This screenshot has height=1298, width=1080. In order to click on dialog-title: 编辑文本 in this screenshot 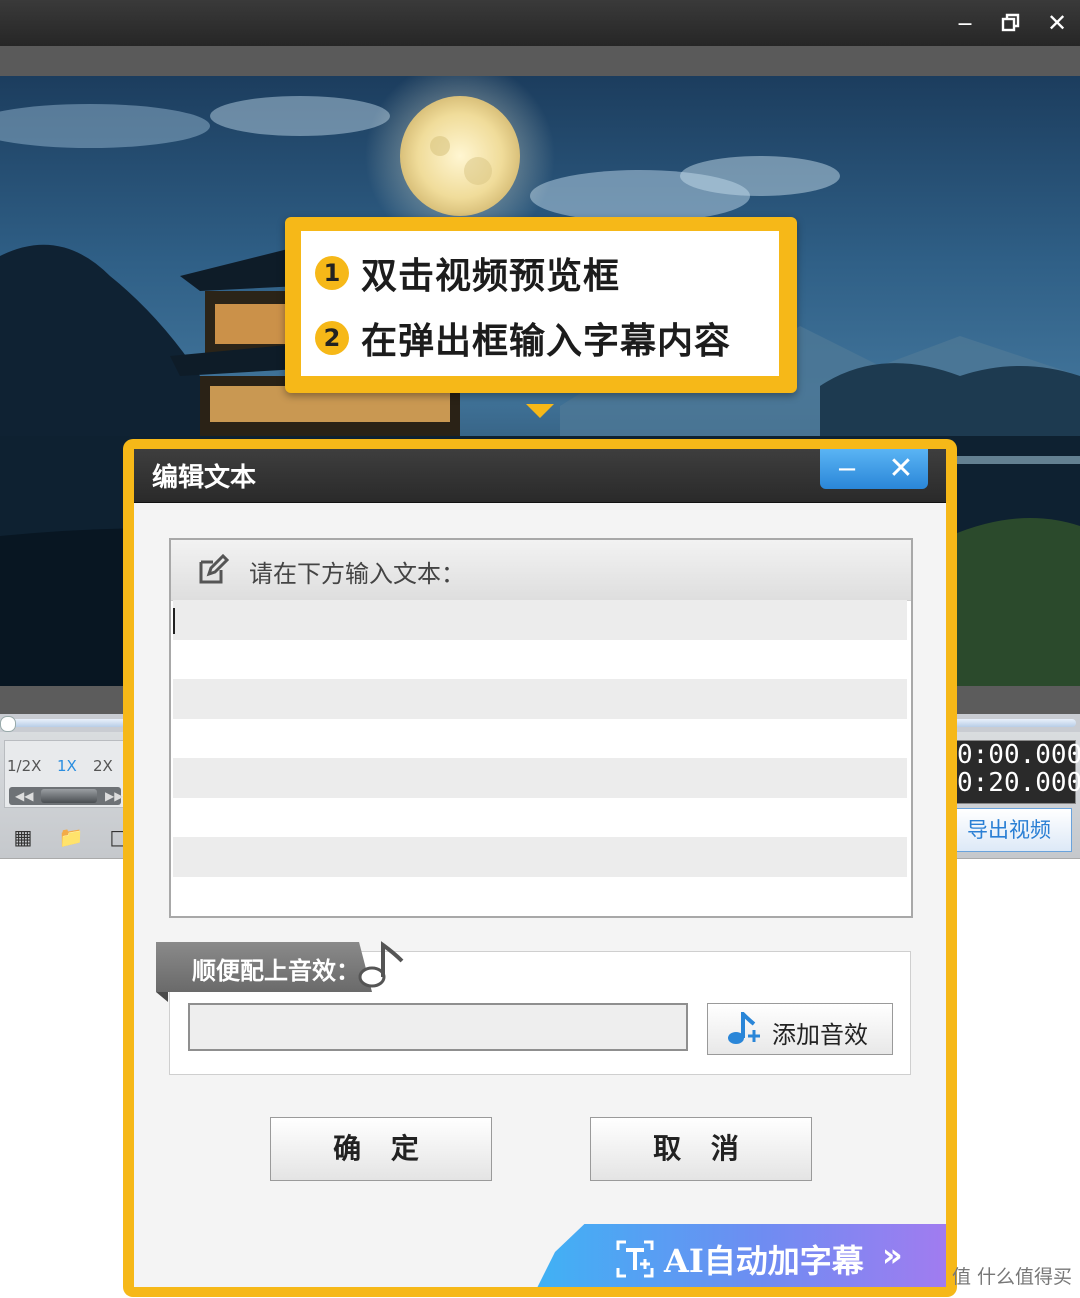, I will do `click(204, 478)`.